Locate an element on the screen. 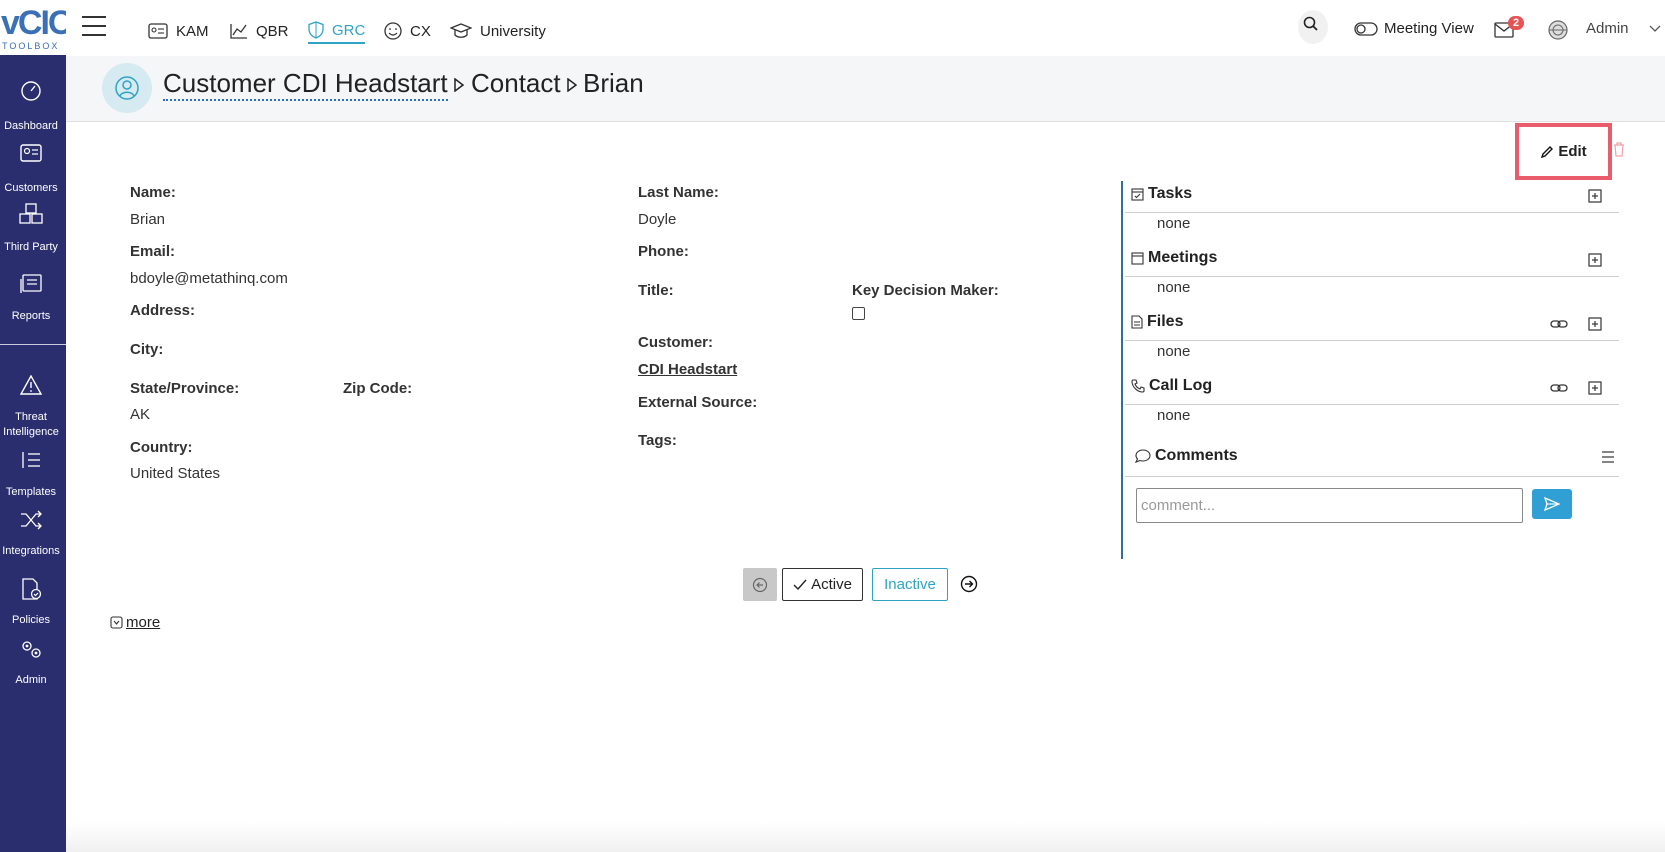 The image size is (1665, 852). sidebar-item-customers: Customers is located at coordinates (31, 169).